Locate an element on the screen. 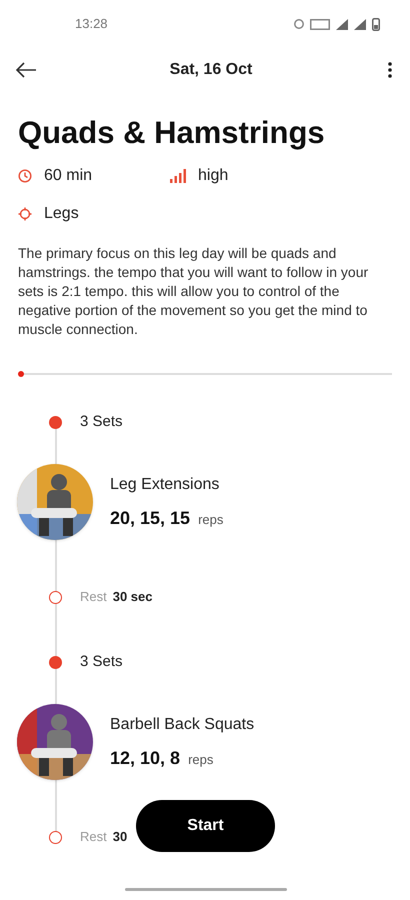  reps-count: 20, 15, 15 is located at coordinates (150, 518).